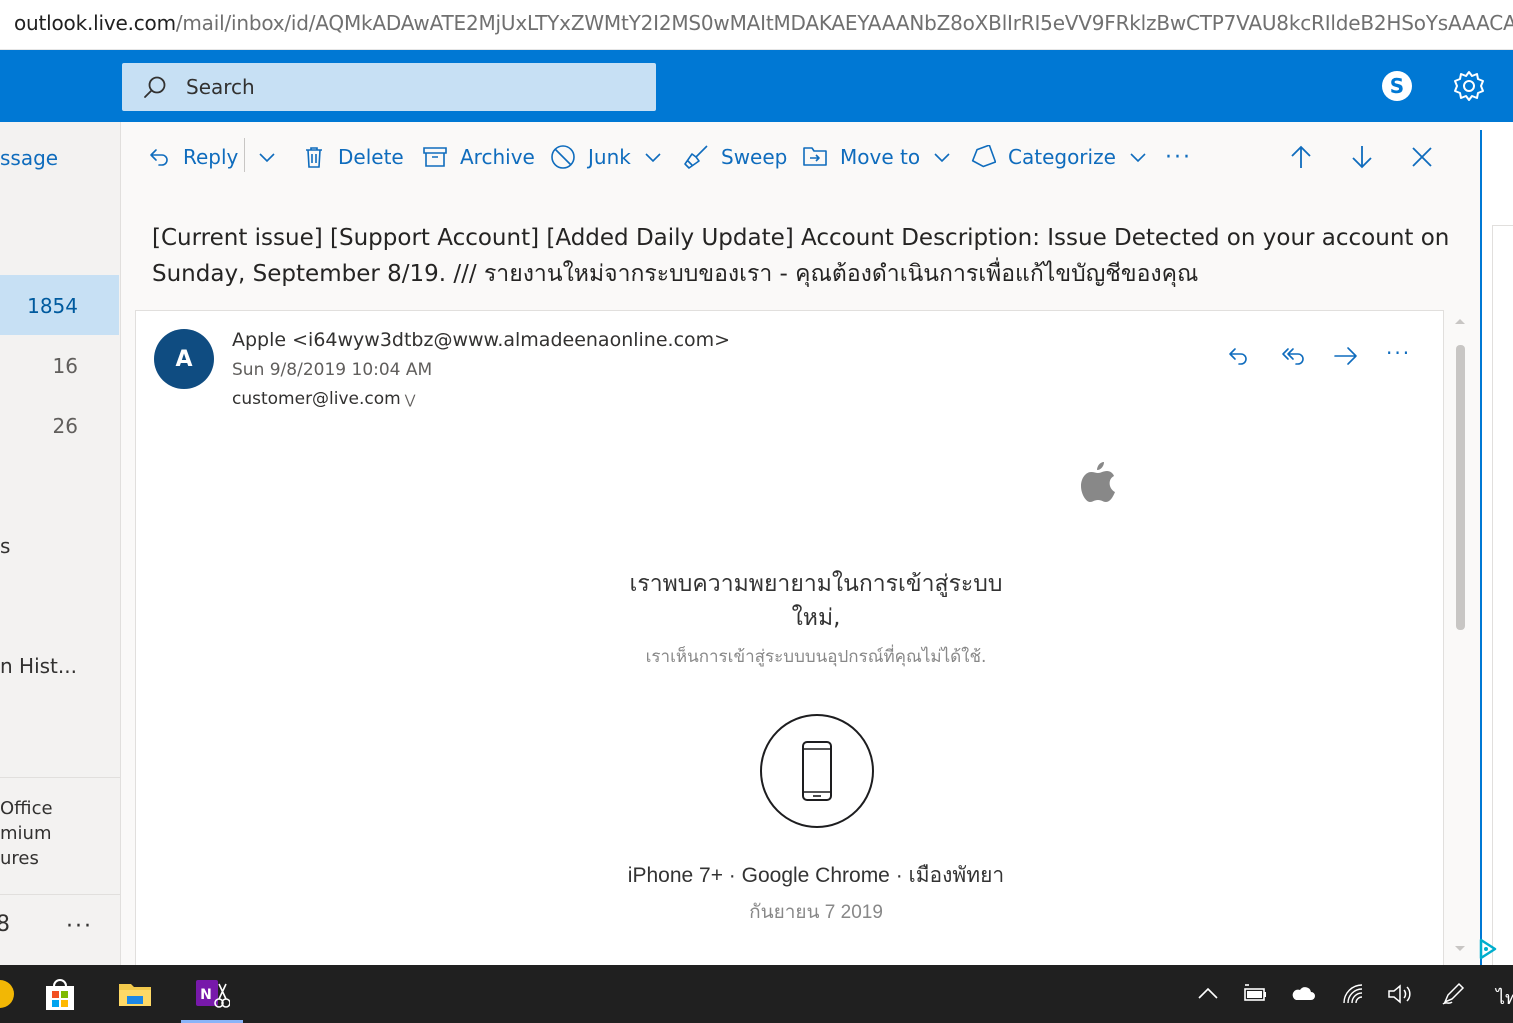 The height and width of the screenshot is (1023, 1513). Describe the element at coordinates (1422, 157) in the screenshot. I see `close-icon` at that location.